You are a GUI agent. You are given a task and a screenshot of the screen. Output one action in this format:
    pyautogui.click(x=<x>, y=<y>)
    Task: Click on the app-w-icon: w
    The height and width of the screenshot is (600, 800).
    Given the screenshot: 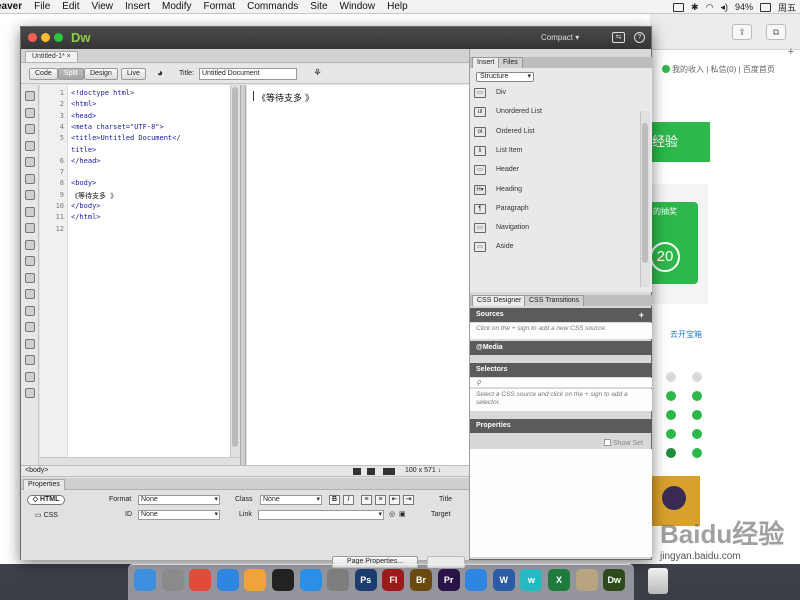 What is the action you would take?
    pyautogui.click(x=531, y=580)
    